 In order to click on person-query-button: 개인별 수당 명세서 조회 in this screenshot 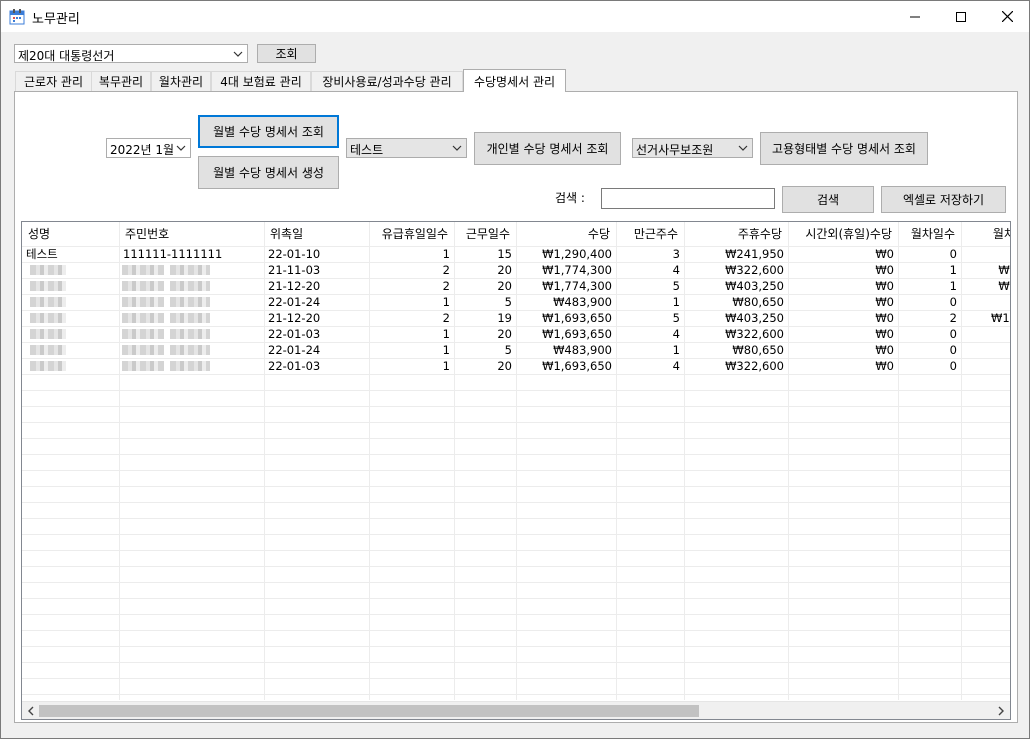, I will do `click(547, 148)`.